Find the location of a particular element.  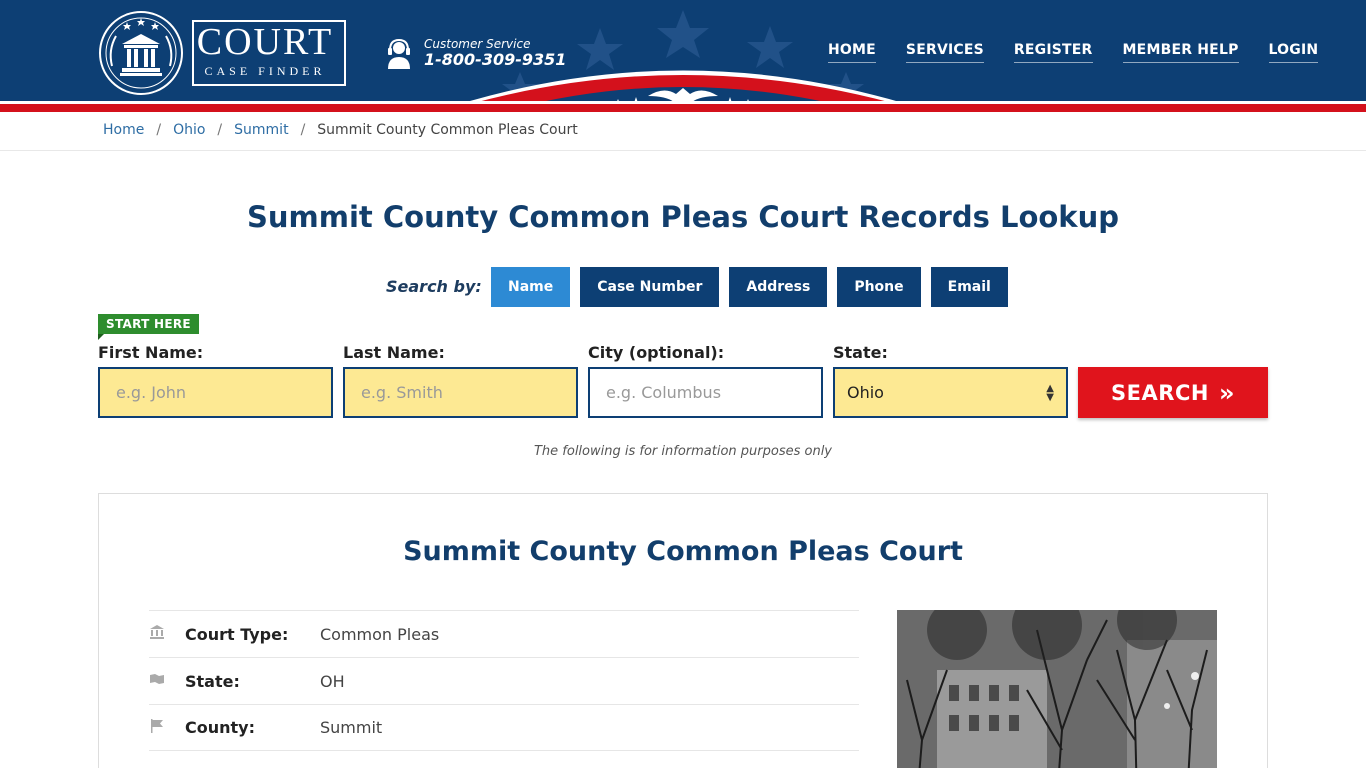

court-title: Summit County Common Pleas Court is located at coordinates (683, 551).